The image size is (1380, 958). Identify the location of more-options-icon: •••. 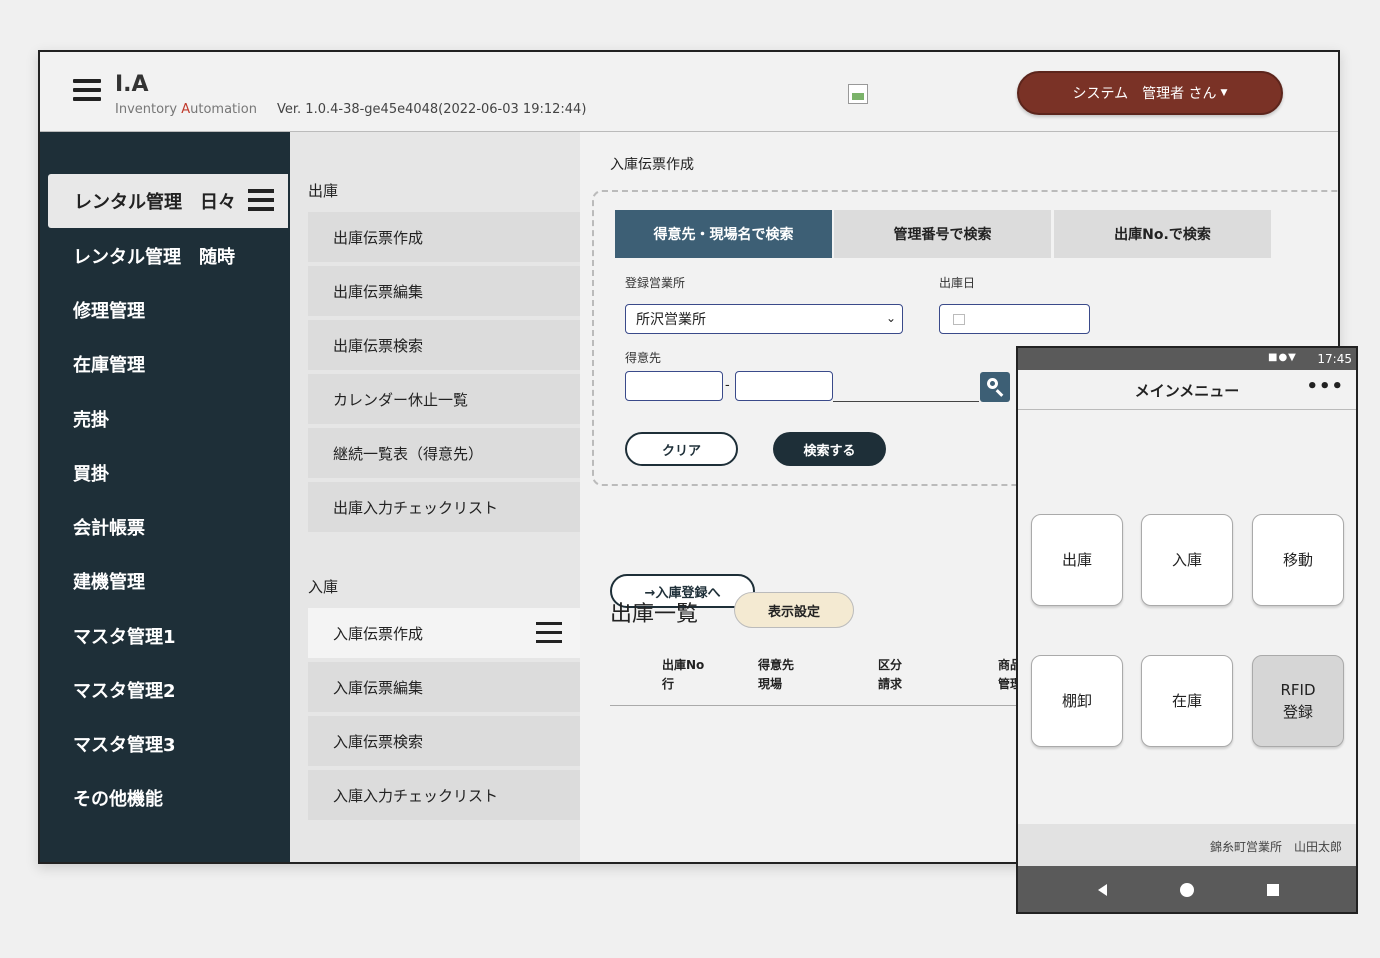
(1325, 386).